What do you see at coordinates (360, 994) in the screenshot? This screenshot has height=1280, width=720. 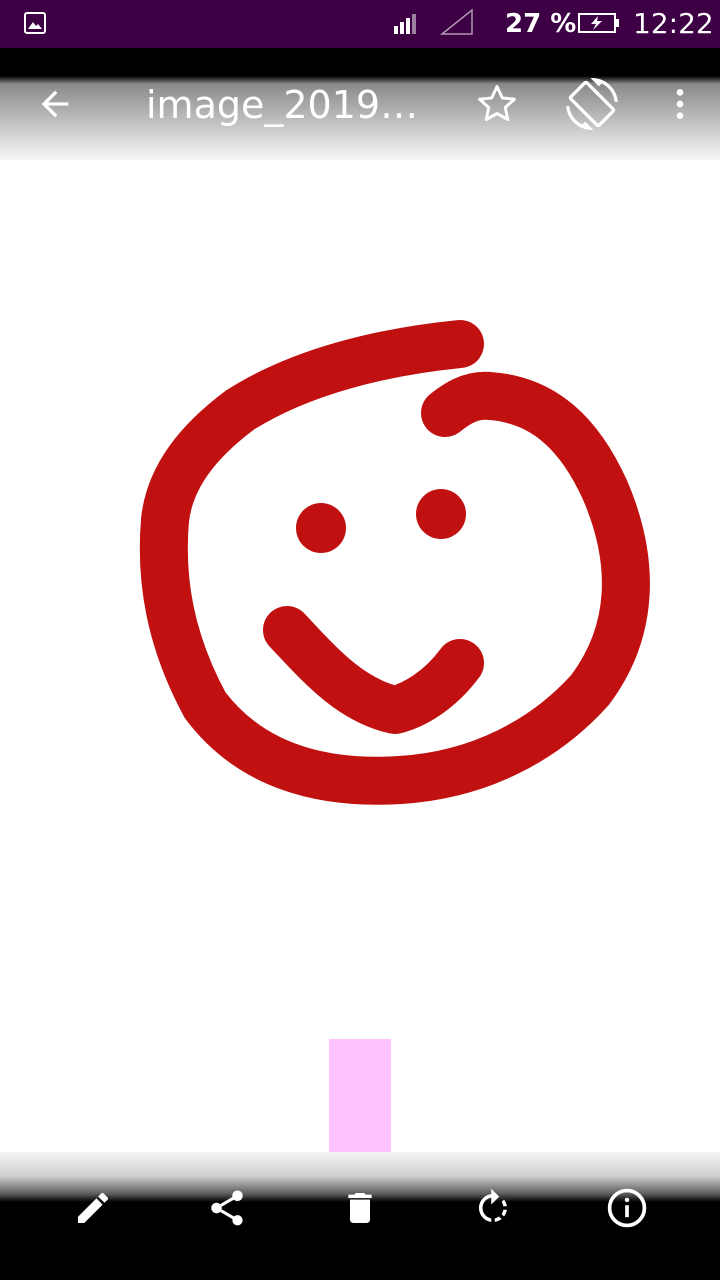 I see `scroll-thumb` at bounding box center [360, 994].